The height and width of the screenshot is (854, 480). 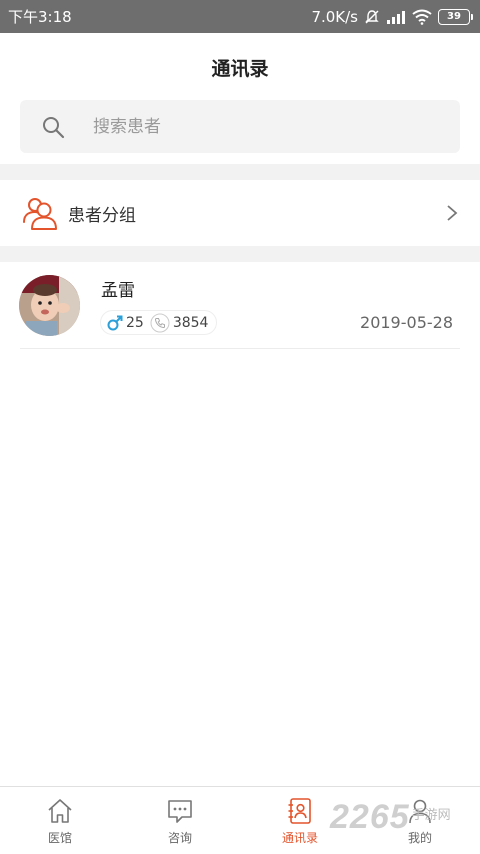 I want to click on tab-consult: 咨询, so click(x=180, y=820).